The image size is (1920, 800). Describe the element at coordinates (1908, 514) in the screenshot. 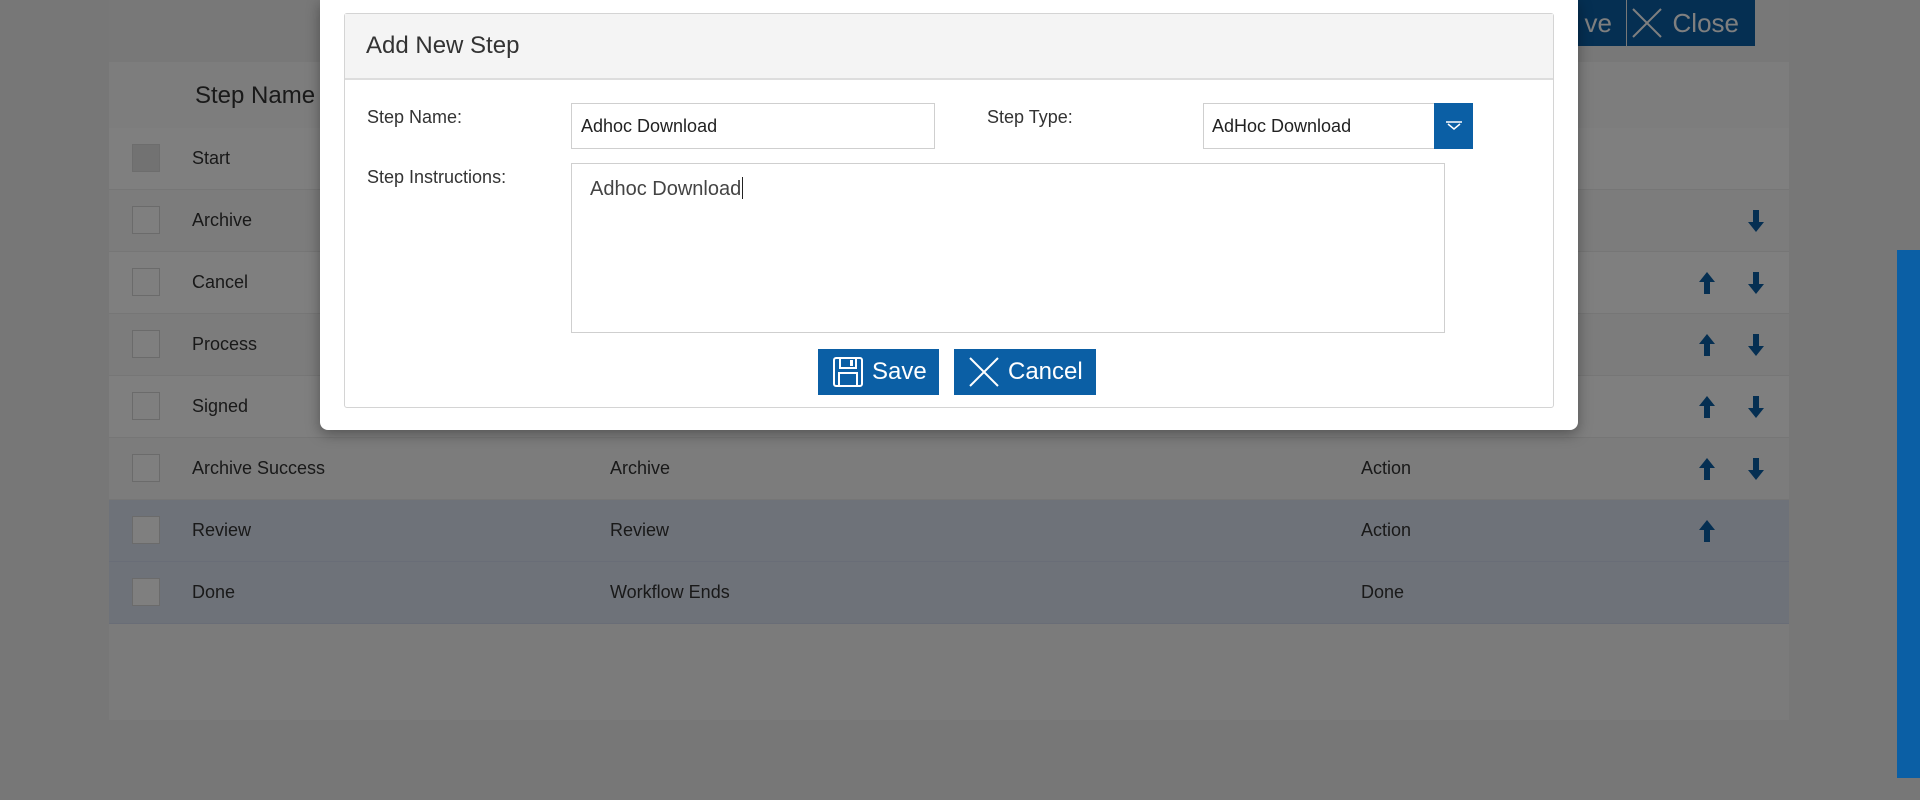

I see `side-scroll-strip` at that location.